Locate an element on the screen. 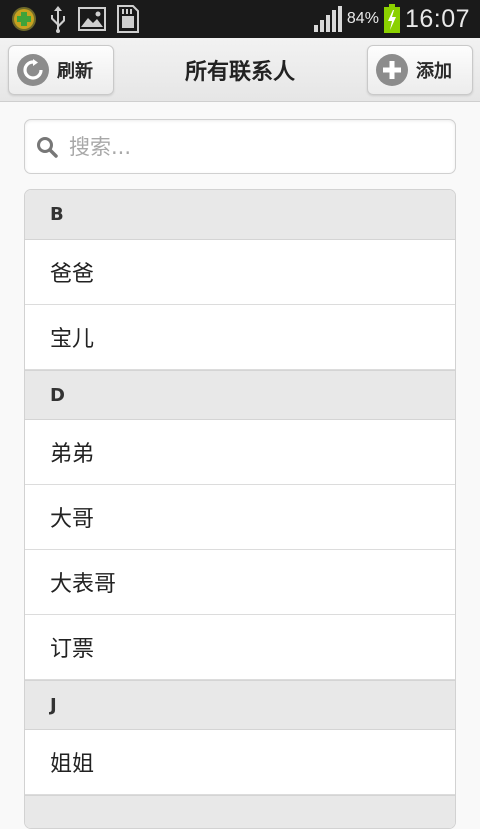 The image size is (480, 829). refresh-icon is located at coordinates (33, 70).